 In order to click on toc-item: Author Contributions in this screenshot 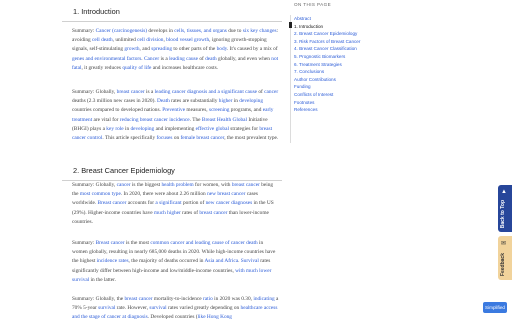, I will do `click(327, 80)`.